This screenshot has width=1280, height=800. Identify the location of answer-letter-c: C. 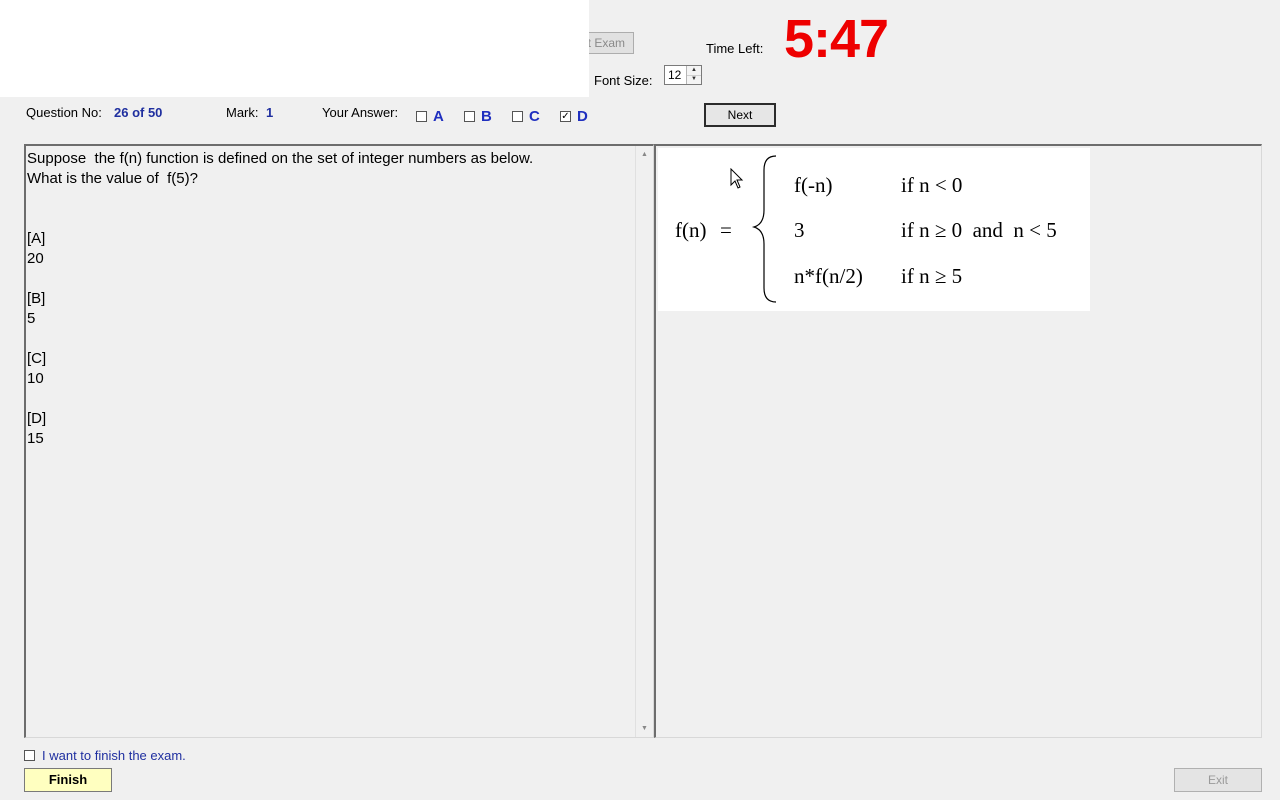
(534, 116).